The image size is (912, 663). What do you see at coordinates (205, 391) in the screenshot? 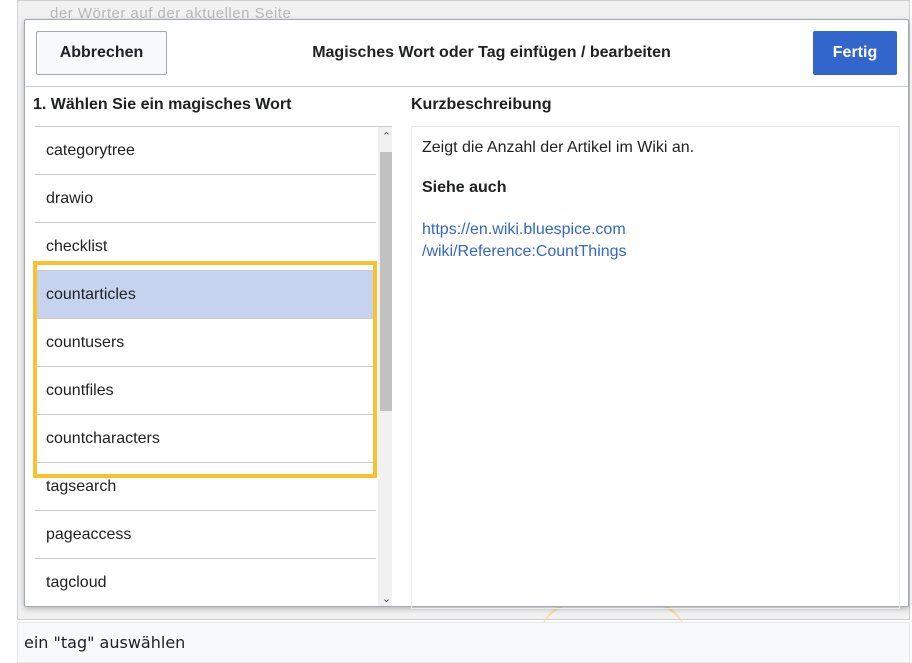
I see `list-item: countfiles` at bounding box center [205, 391].